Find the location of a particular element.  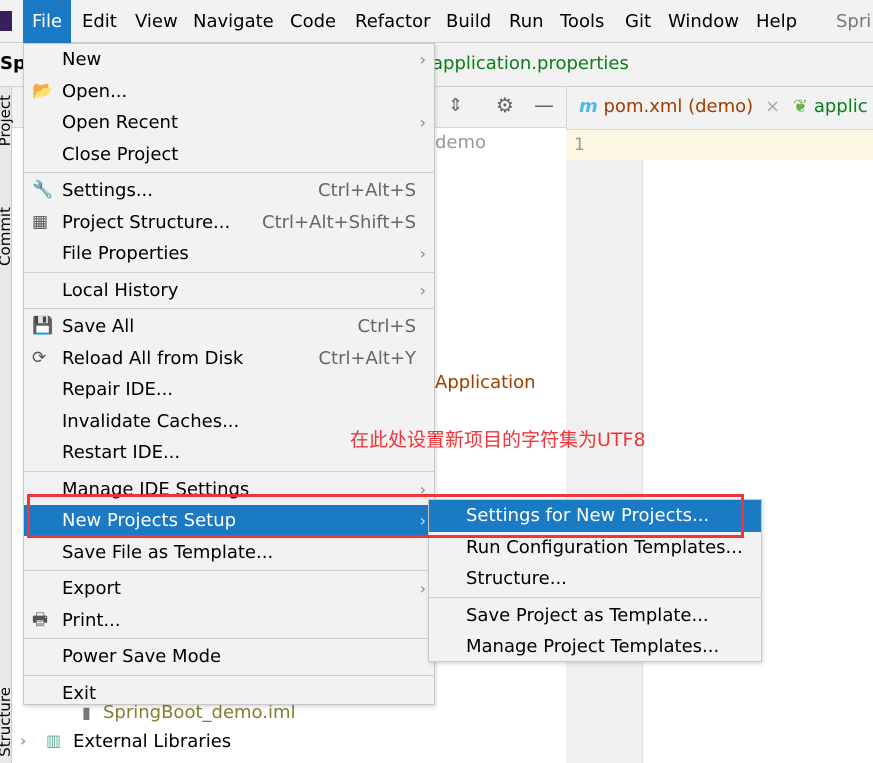

line-number: 1 is located at coordinates (604, 145).